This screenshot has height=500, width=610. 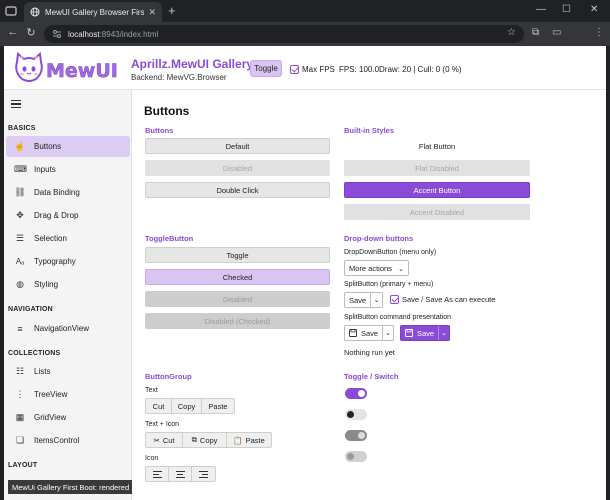 I want to click on browser-menu-icon: ⋮, so click(x=599, y=32).